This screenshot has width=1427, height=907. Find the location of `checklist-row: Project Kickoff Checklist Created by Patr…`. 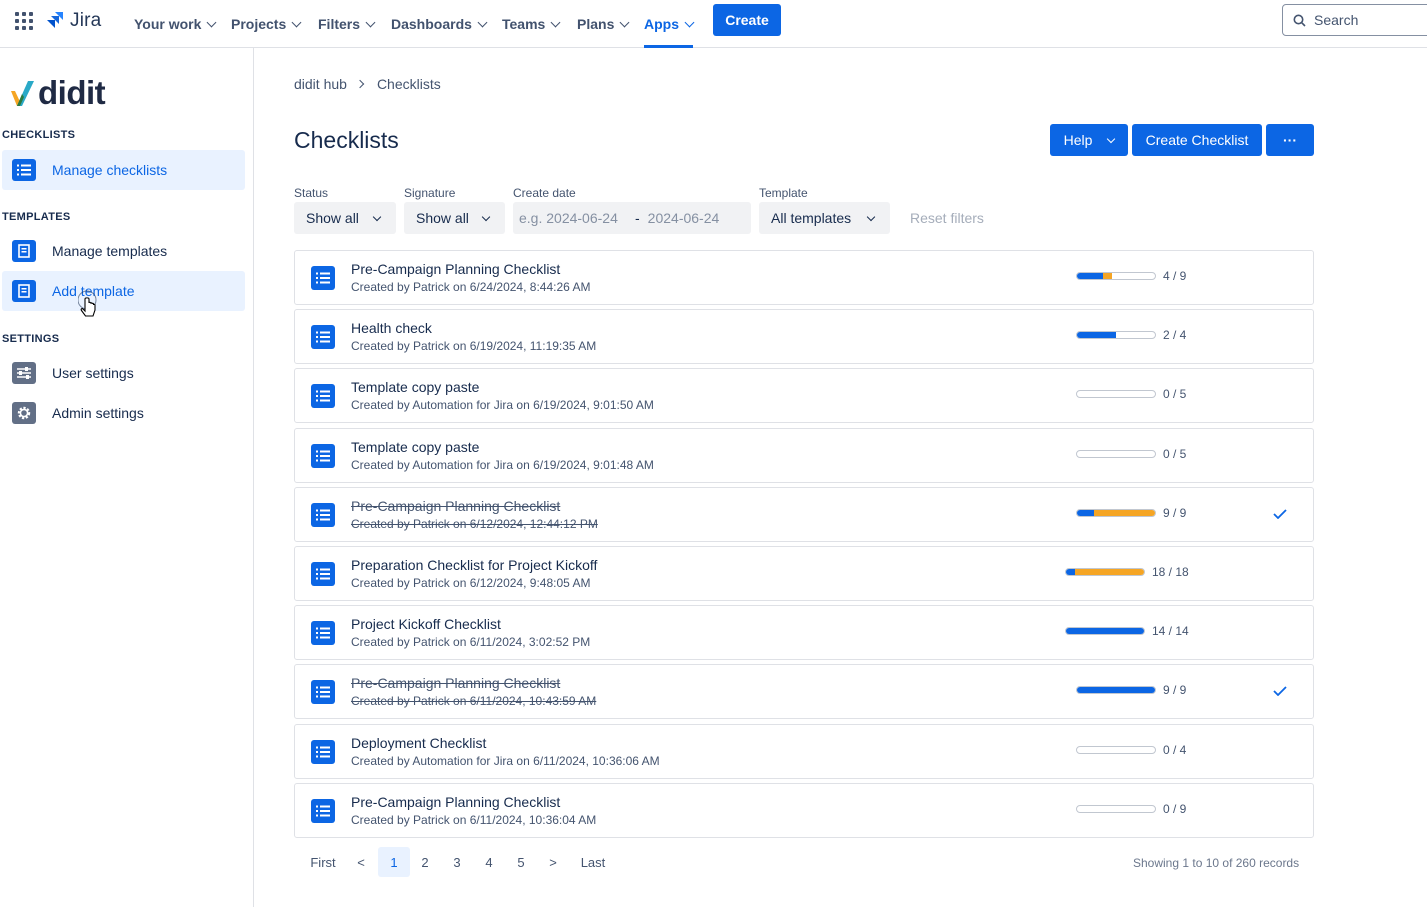

checklist-row: Project Kickoff Checklist Created by Patr… is located at coordinates (804, 633).